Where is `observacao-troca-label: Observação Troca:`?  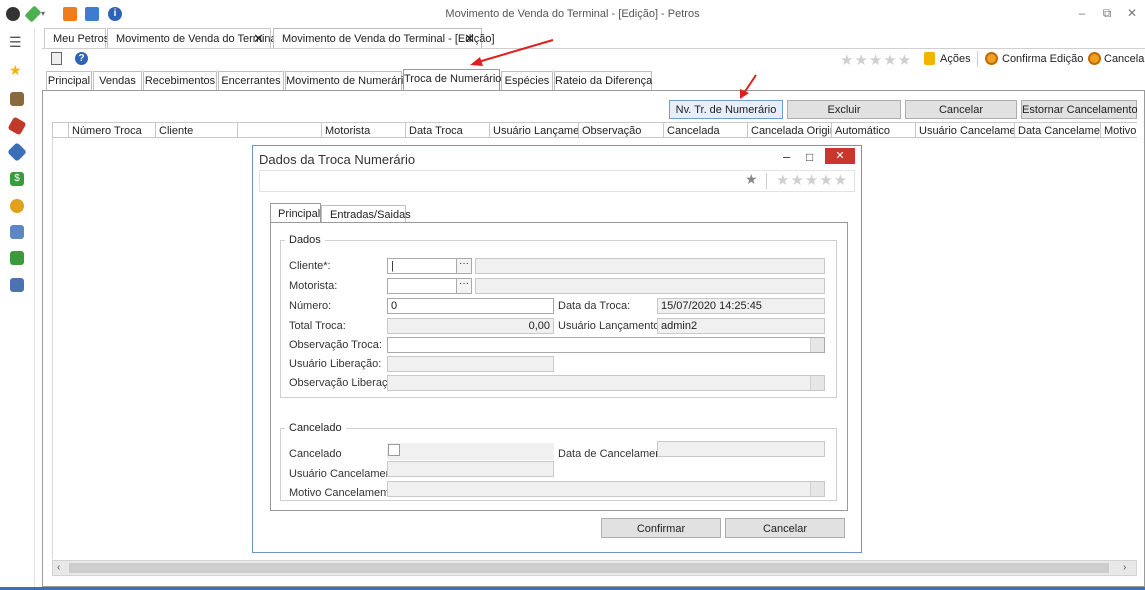 observacao-troca-label: Observação Troca: is located at coordinates (335, 345).